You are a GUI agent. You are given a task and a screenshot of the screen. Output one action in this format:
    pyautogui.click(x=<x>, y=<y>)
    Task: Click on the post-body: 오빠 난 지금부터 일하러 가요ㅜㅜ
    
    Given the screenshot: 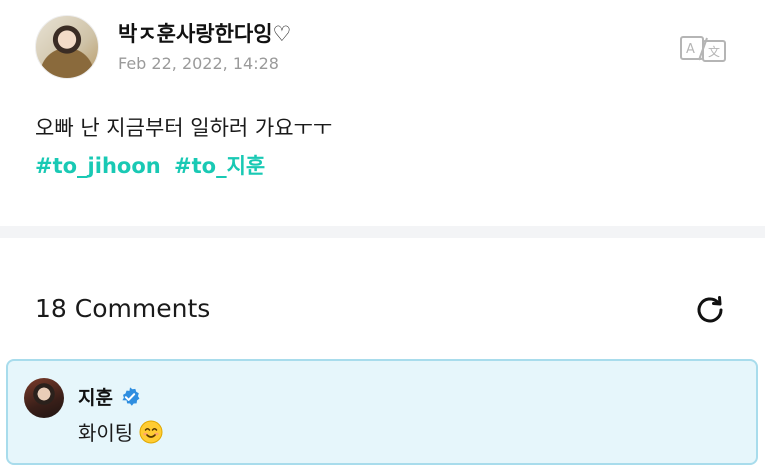 What is the action you would take?
    pyautogui.click(x=184, y=128)
    